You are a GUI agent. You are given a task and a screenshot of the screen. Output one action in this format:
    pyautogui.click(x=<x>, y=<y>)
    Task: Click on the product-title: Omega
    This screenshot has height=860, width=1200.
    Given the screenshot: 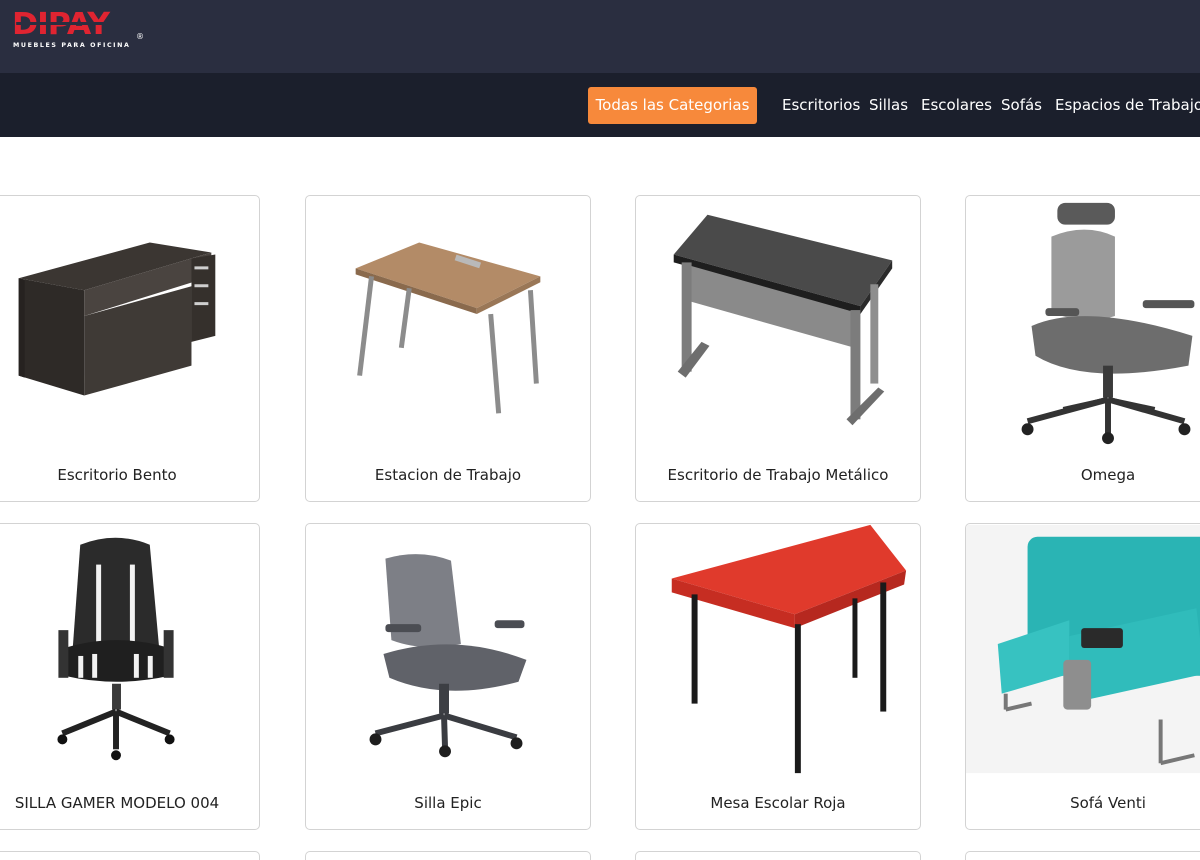 What is the action you would take?
    pyautogui.click(x=1108, y=475)
    